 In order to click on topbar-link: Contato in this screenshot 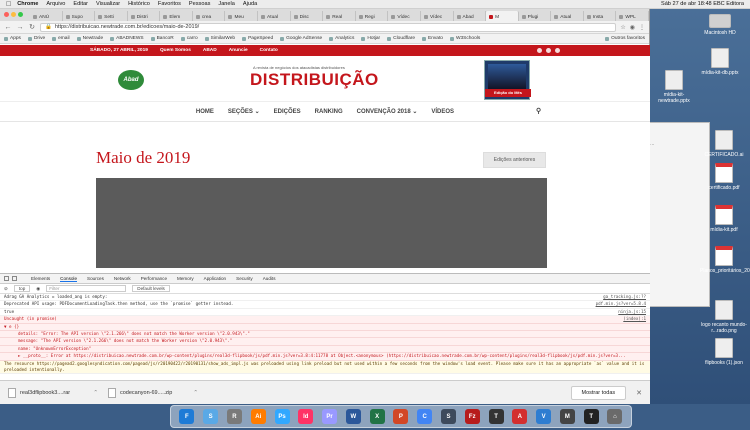, I will do `click(269, 50)`.